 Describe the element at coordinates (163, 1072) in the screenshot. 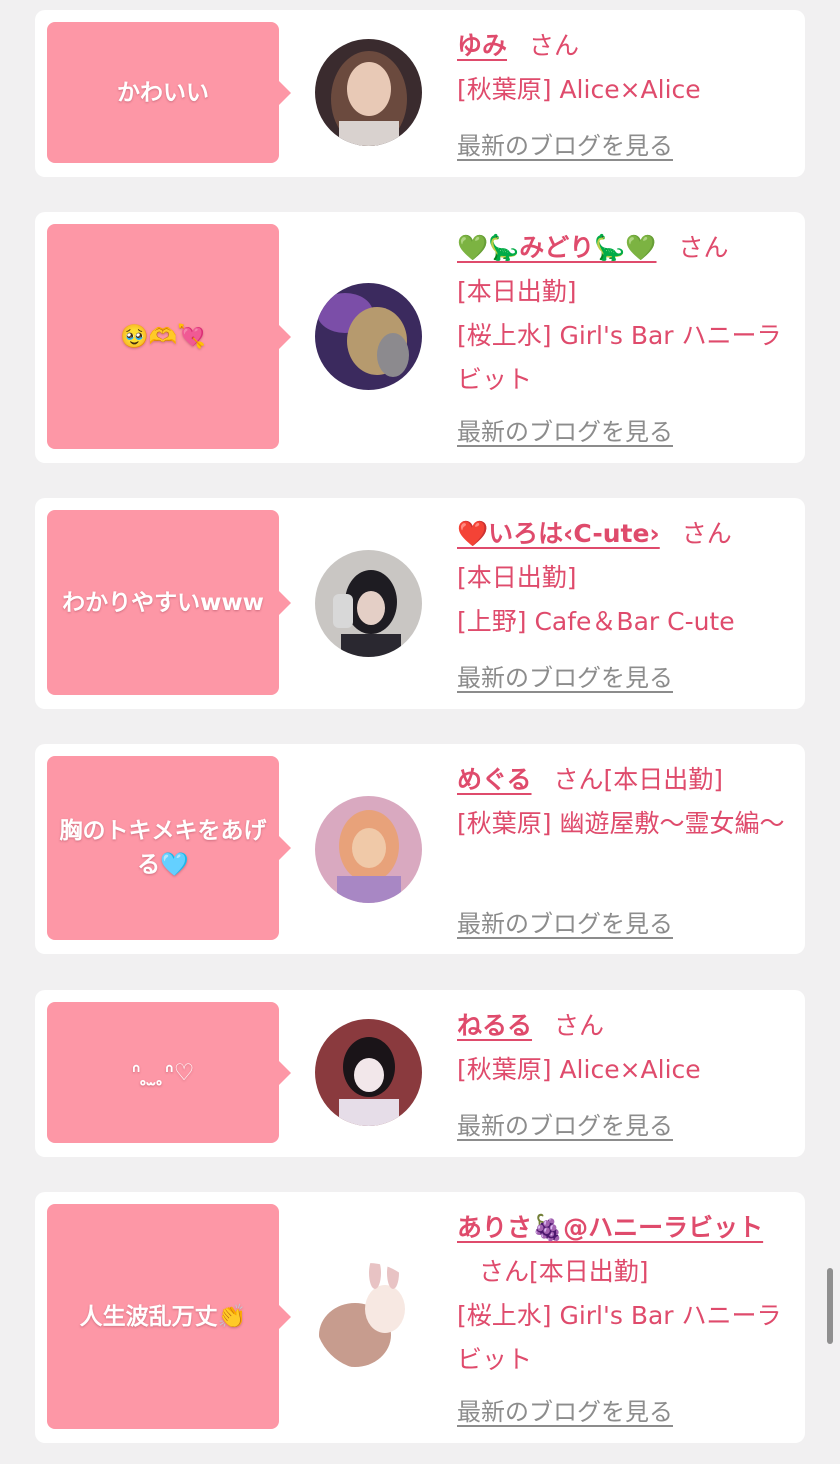

I see `comment-text: ᐢ ̥ ̫ ̥ᐢ♡` at that location.